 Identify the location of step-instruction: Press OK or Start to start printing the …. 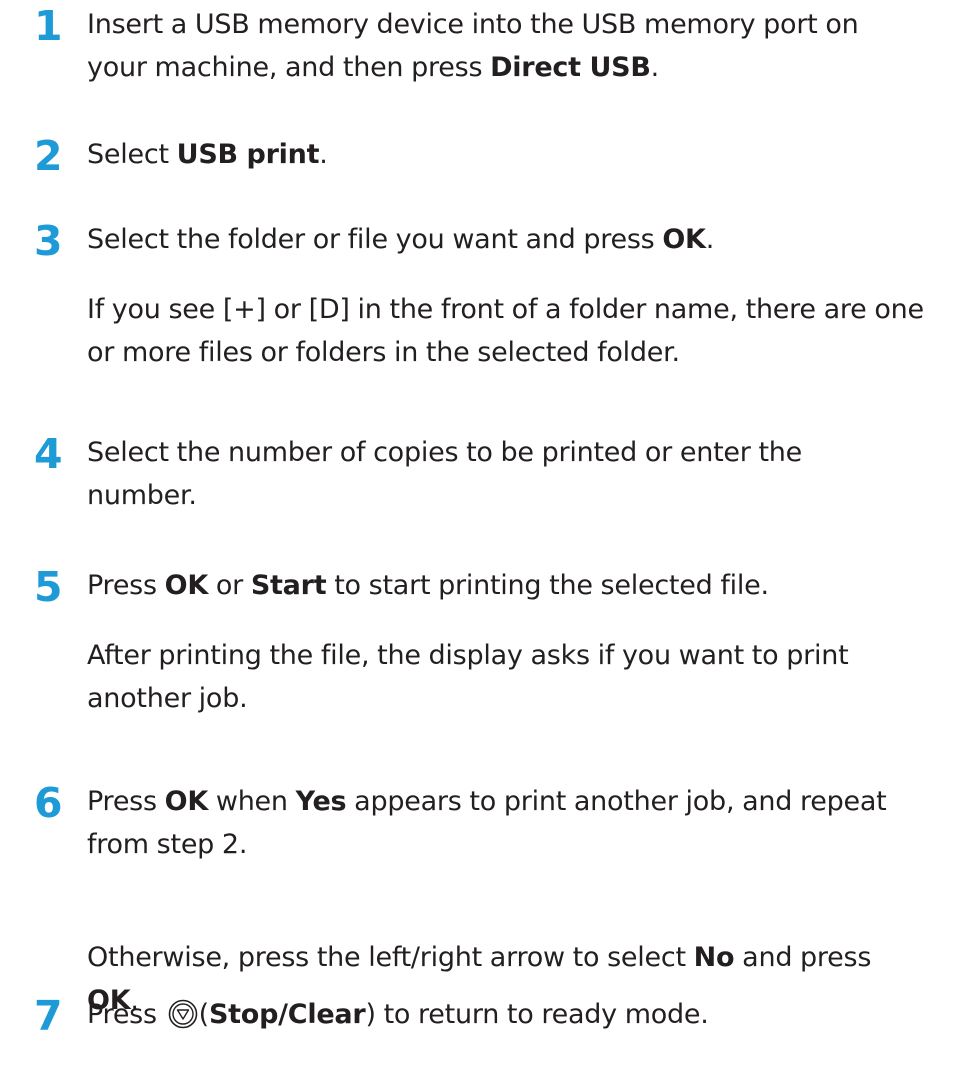
(428, 585).